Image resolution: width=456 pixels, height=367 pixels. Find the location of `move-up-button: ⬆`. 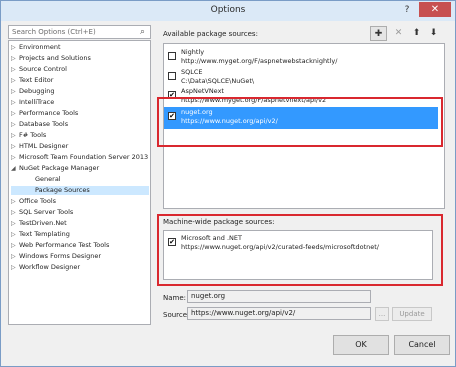

move-up-button: ⬆ is located at coordinates (416, 33).